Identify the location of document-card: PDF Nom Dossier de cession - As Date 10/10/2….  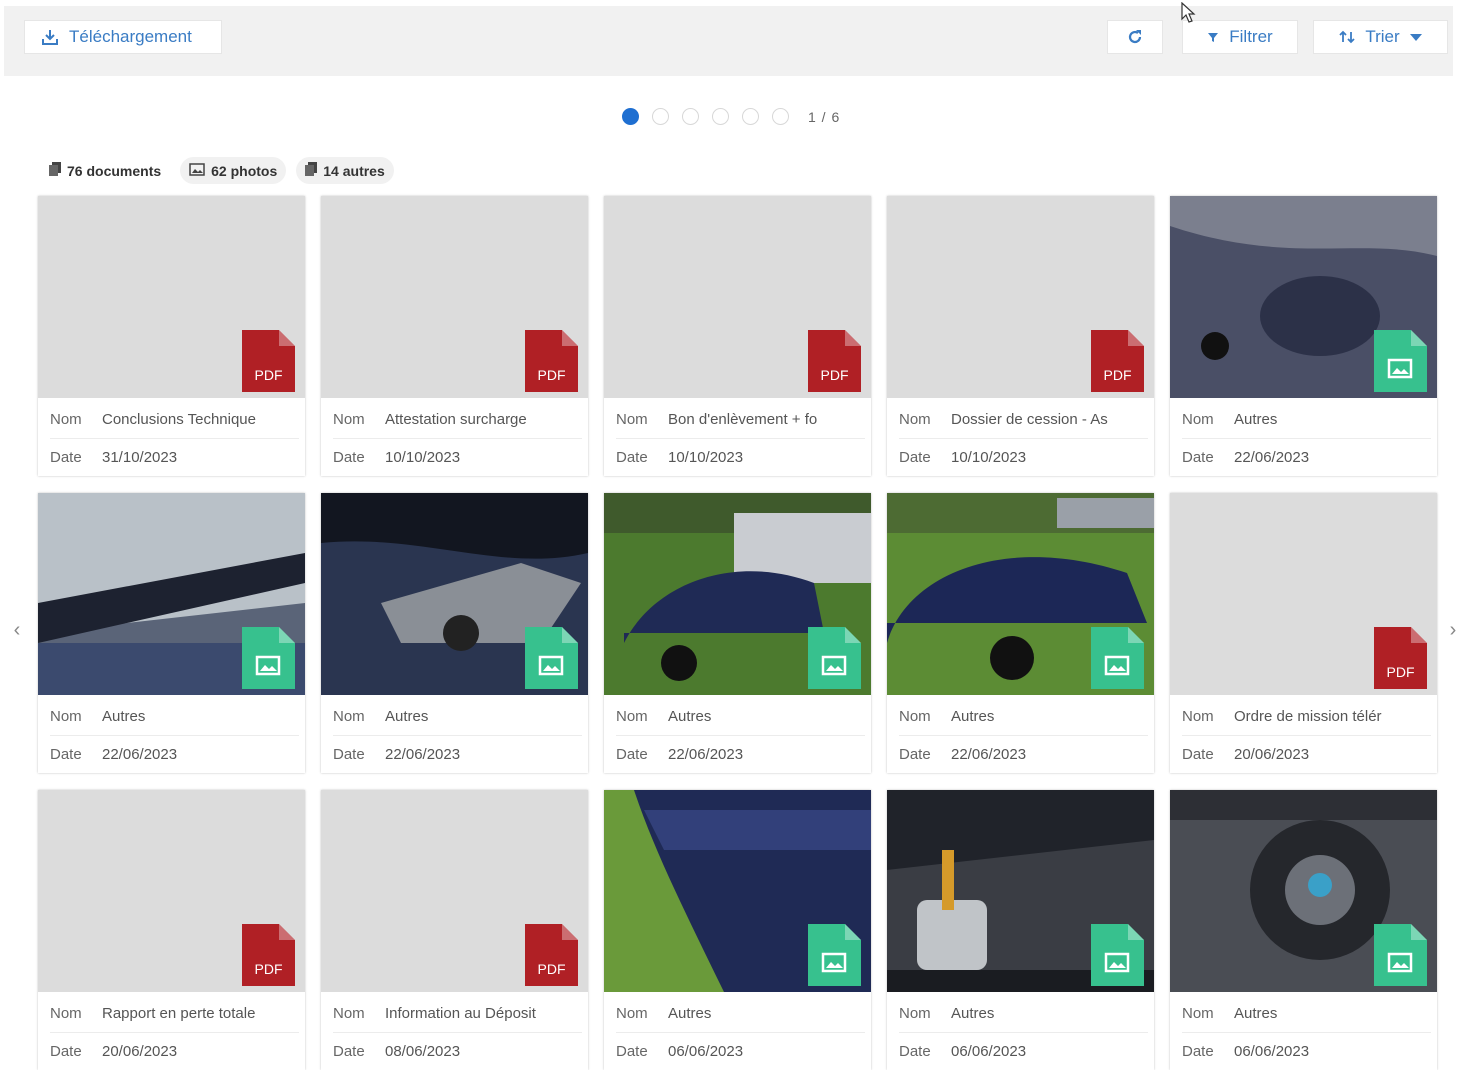
(1020, 336).